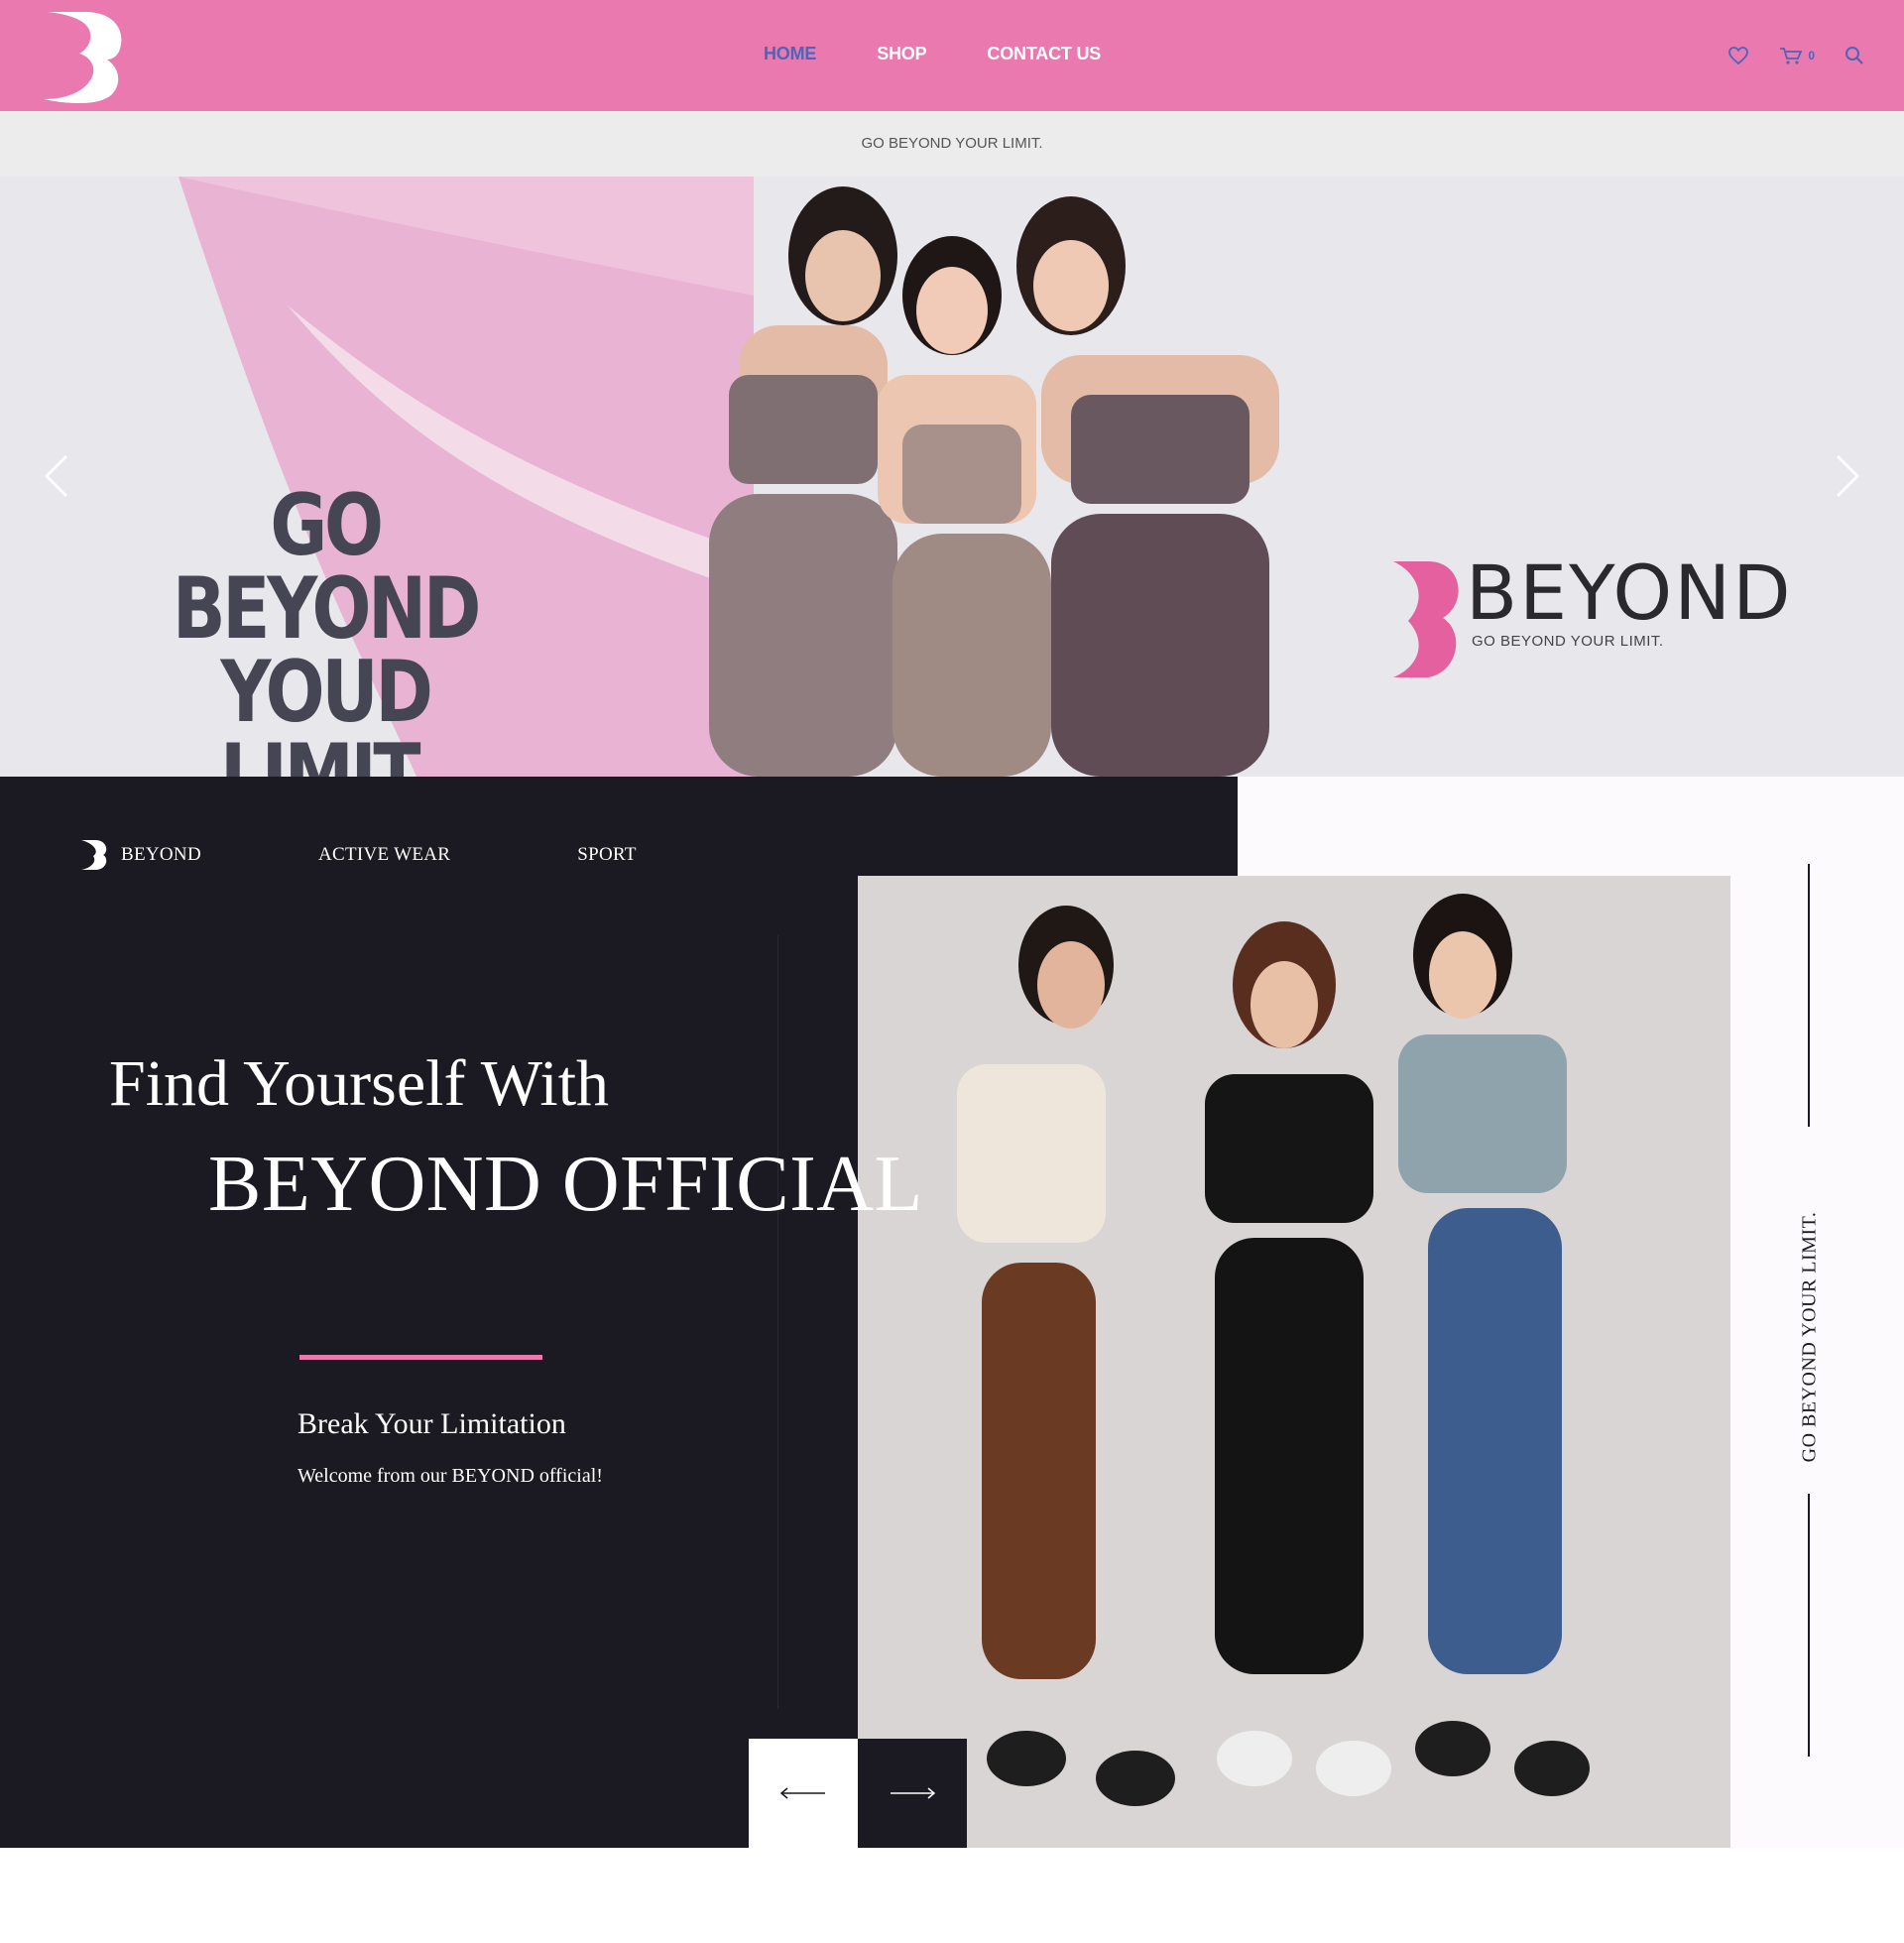 This screenshot has height=1943, width=1904. What do you see at coordinates (161, 855) in the screenshot?
I see `feature-nav-beyond: BEYOND` at bounding box center [161, 855].